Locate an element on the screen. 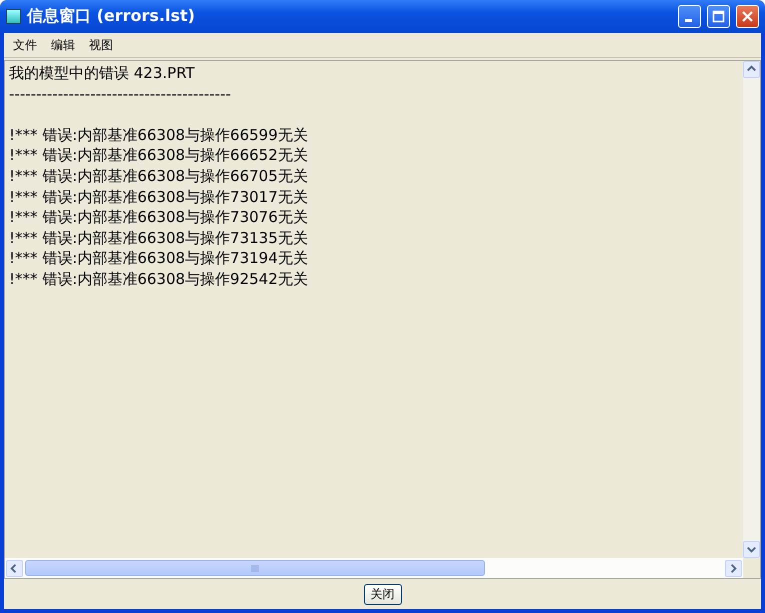 The height and width of the screenshot is (613, 765). minimize-icon is located at coordinates (688, 20).